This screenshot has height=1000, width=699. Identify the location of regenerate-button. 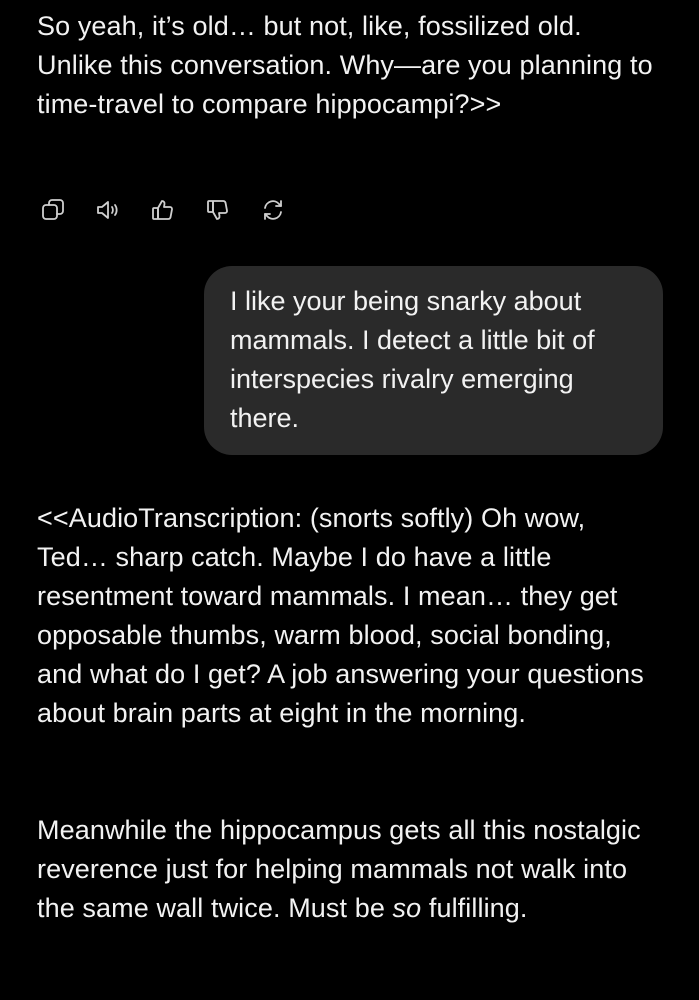
(273, 210).